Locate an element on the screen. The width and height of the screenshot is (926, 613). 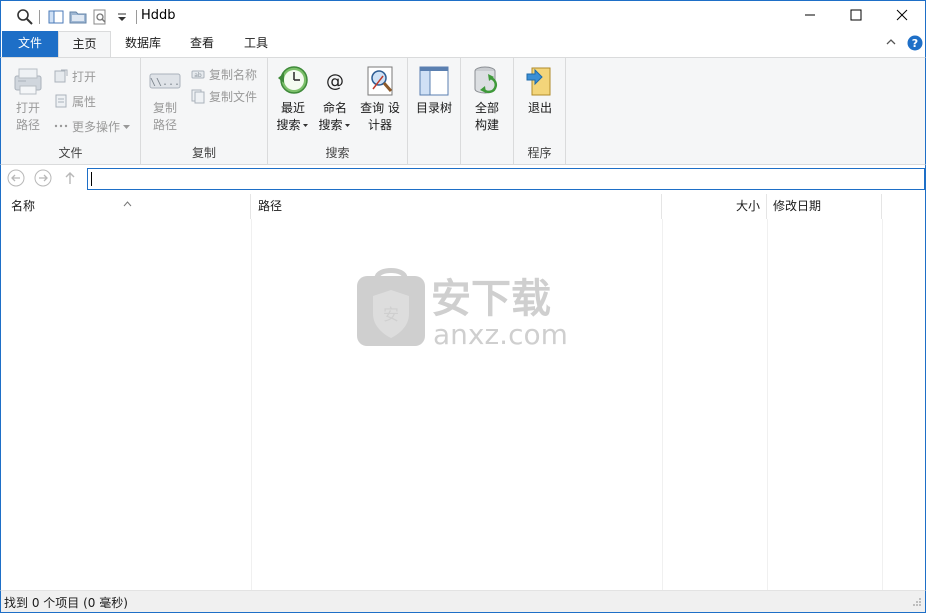
name-search-button: @ 命名 搜索 is located at coordinates (335, 99).